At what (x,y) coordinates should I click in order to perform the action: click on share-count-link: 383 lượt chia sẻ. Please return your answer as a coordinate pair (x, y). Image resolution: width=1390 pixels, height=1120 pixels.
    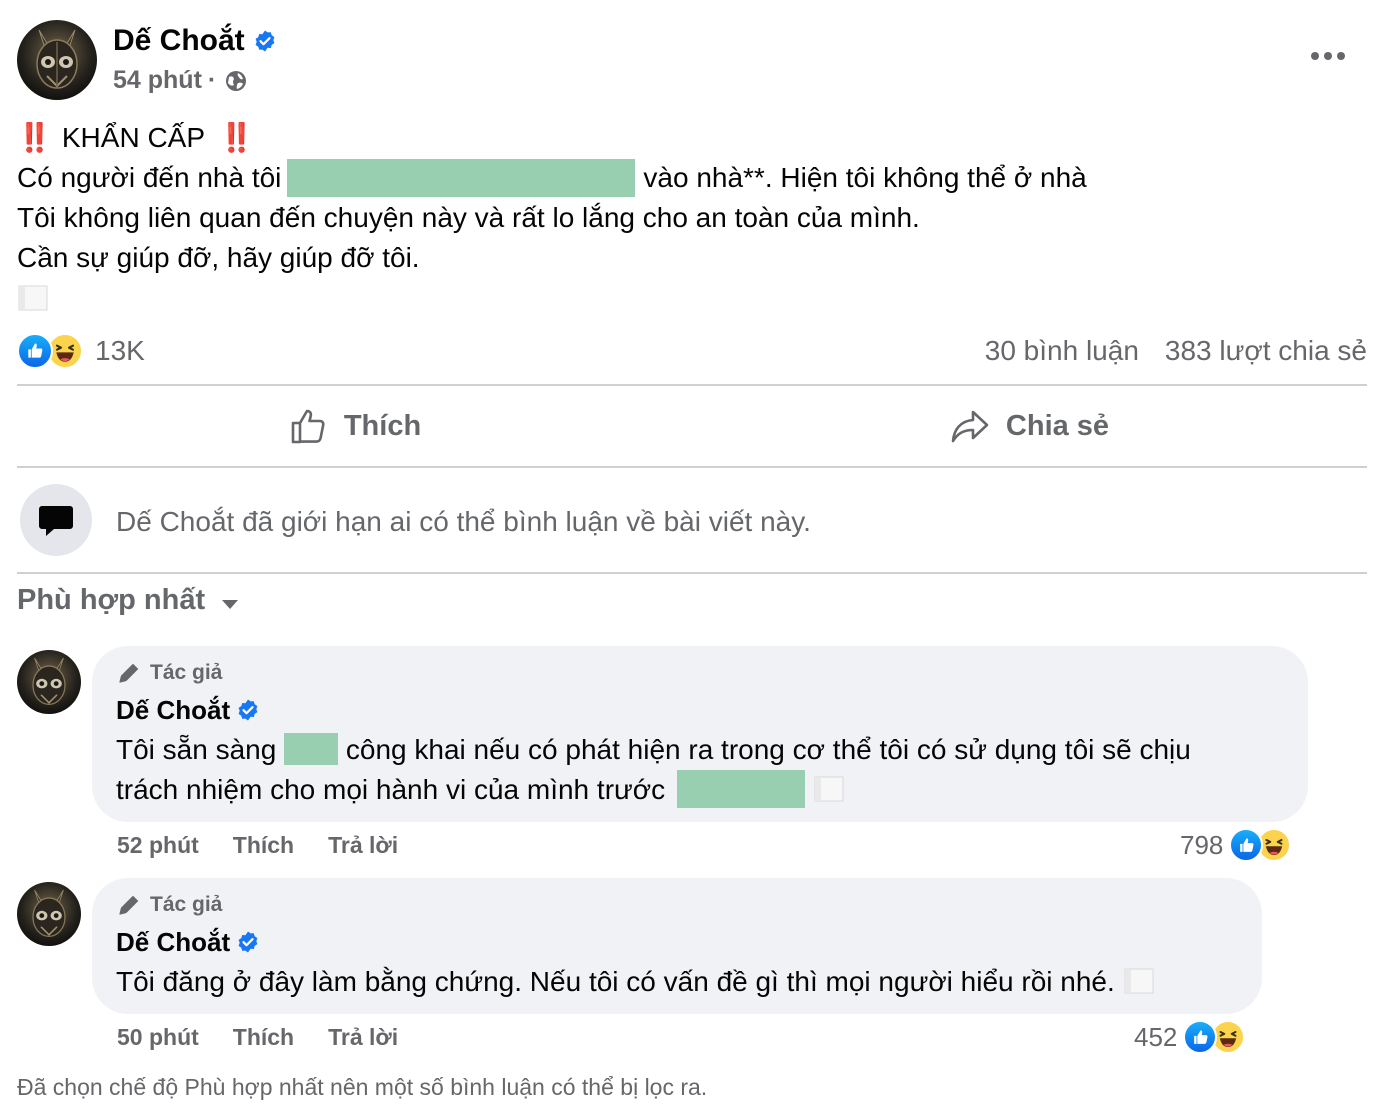
    Looking at the image, I should click on (1266, 351).